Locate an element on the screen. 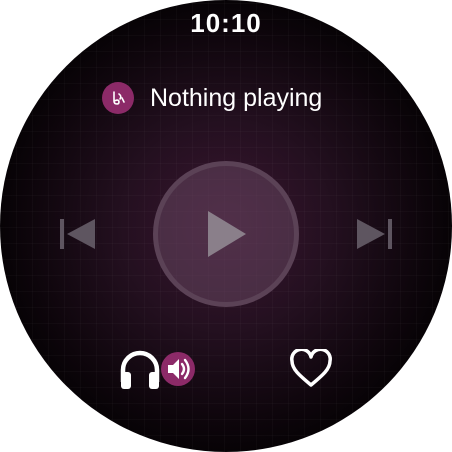 The image size is (452, 452). now-playing-label: Nothing playing is located at coordinates (236, 97).